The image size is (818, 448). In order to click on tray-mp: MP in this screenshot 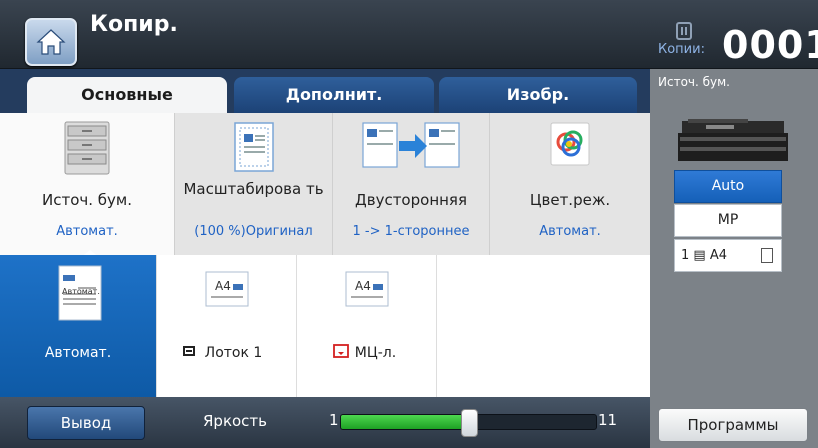, I will do `click(728, 220)`.